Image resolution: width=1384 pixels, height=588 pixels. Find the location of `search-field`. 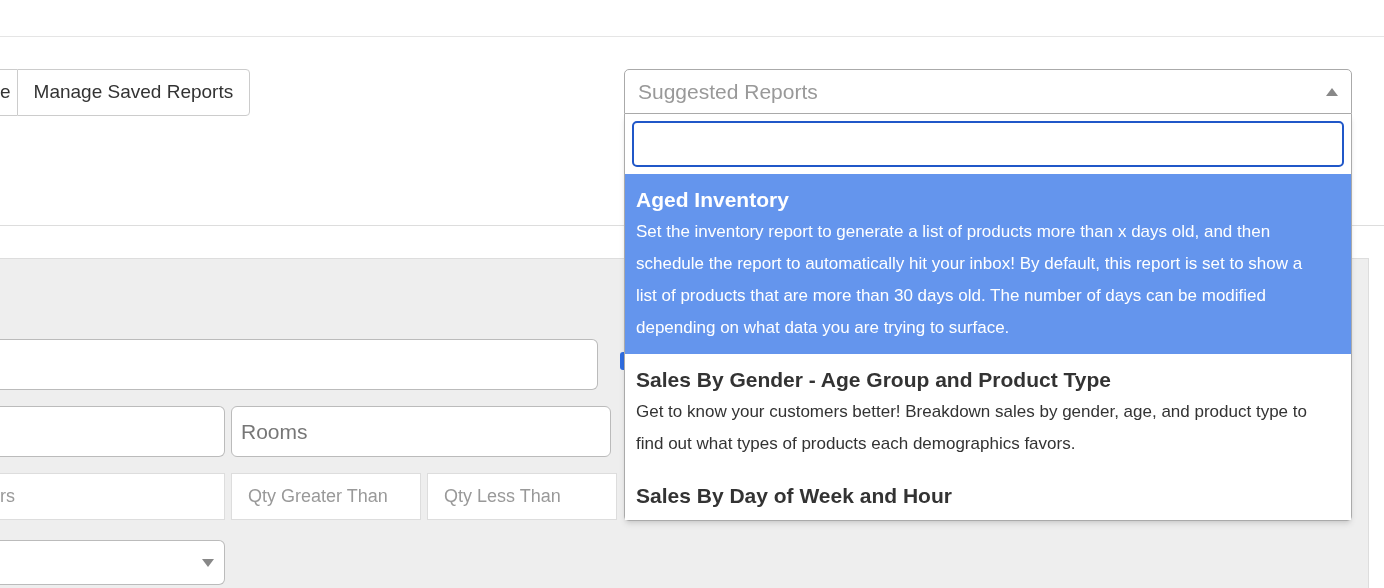

search-field is located at coordinates (988, 144).